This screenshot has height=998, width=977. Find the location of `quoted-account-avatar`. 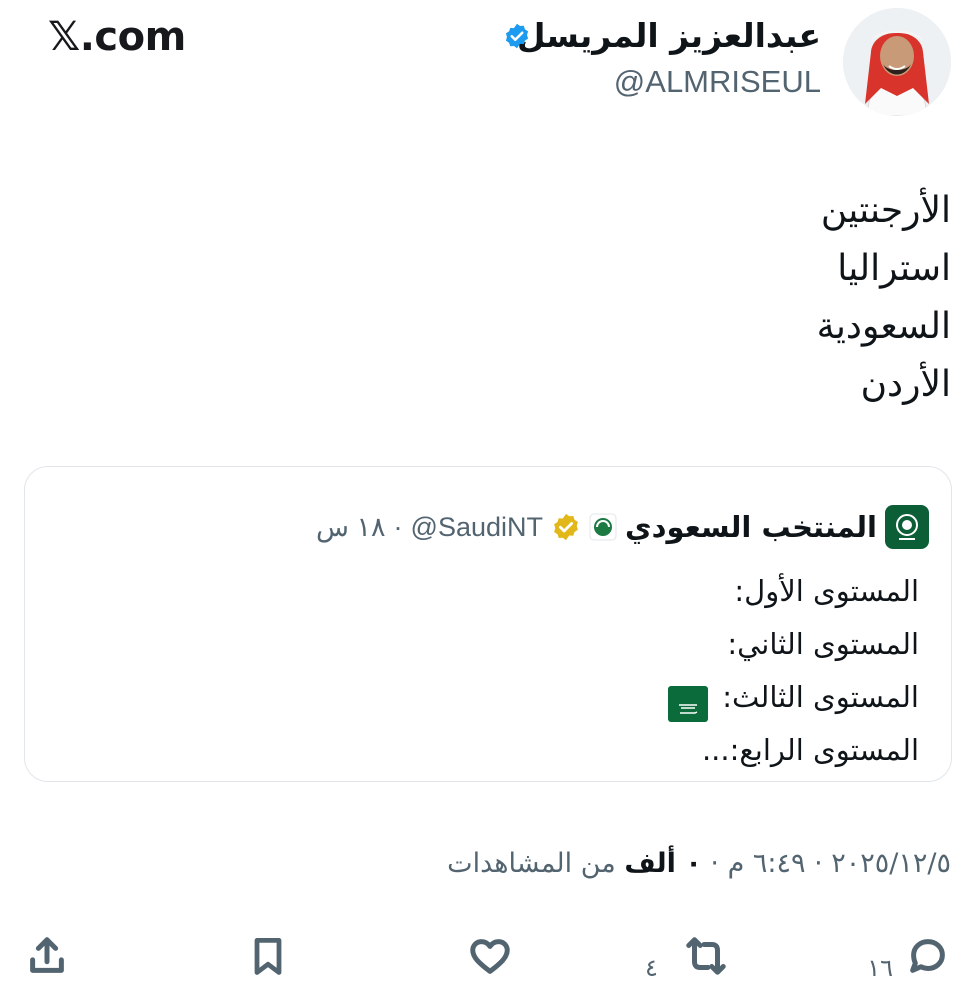

quoted-account-avatar is located at coordinates (907, 527).